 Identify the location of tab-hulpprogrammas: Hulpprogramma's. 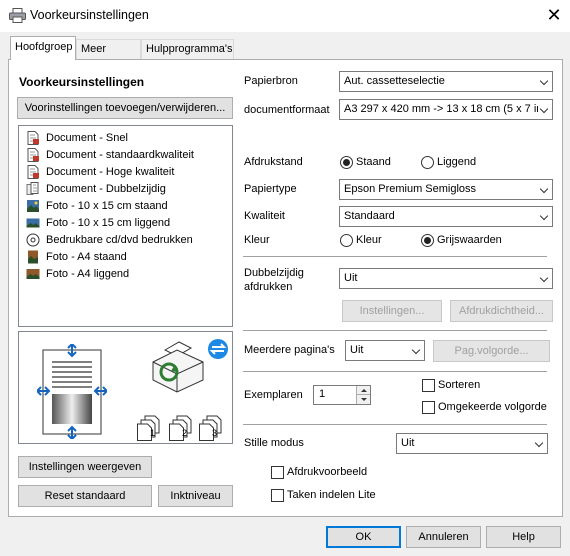
(187, 49).